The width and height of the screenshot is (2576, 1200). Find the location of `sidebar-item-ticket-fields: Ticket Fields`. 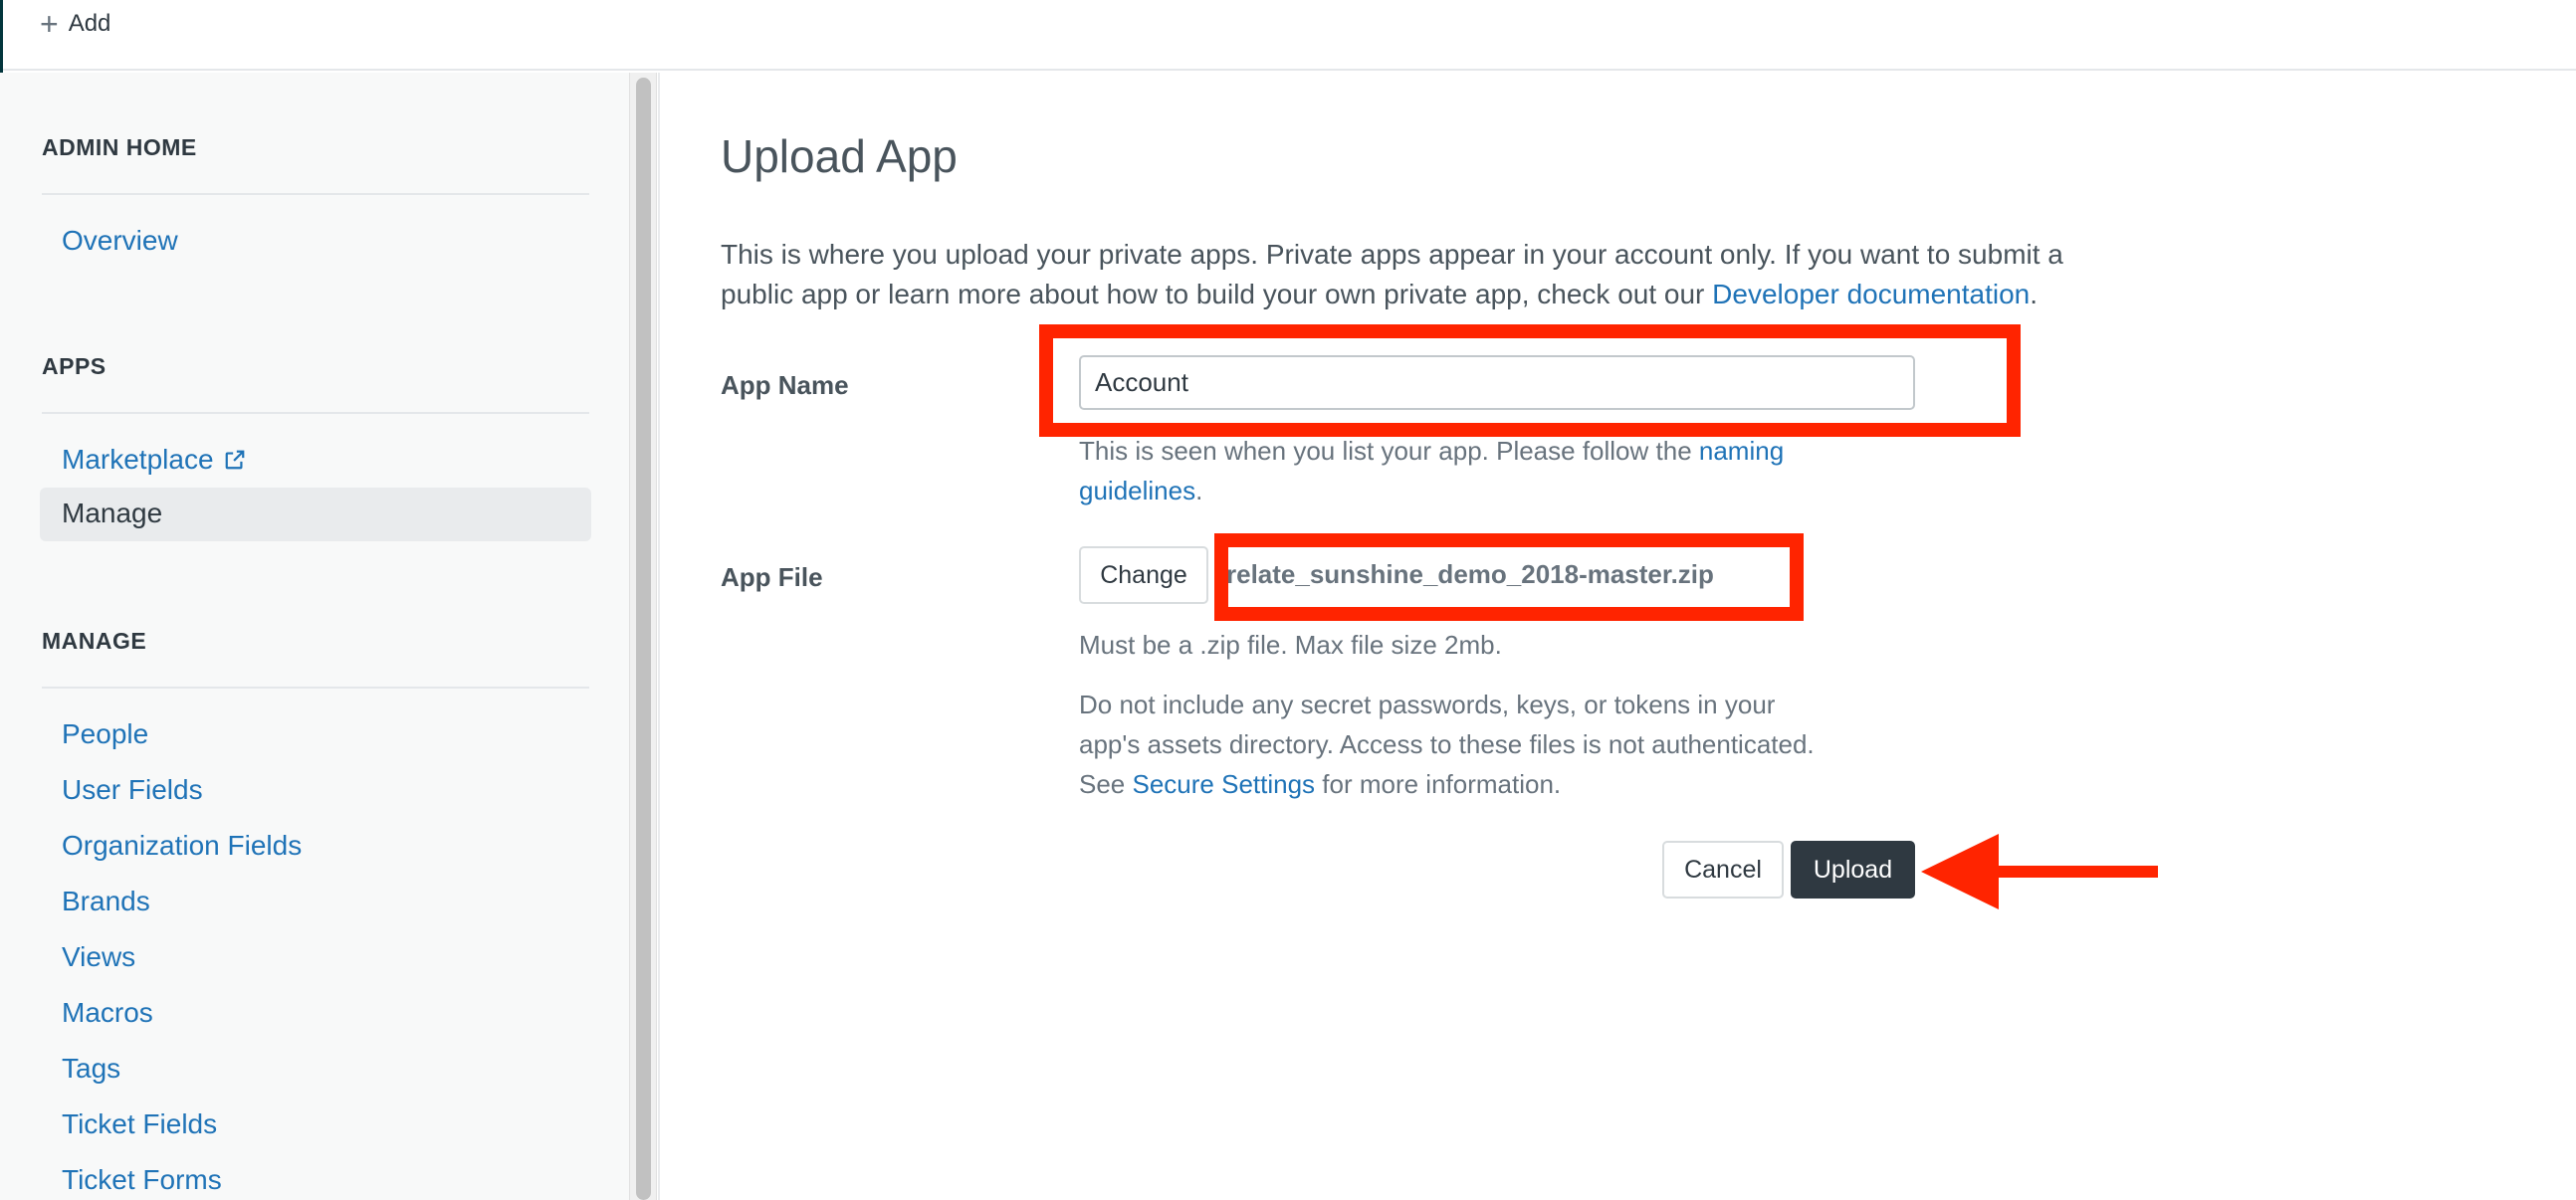

sidebar-item-ticket-fields: Ticket Fields is located at coordinates (139, 1124).